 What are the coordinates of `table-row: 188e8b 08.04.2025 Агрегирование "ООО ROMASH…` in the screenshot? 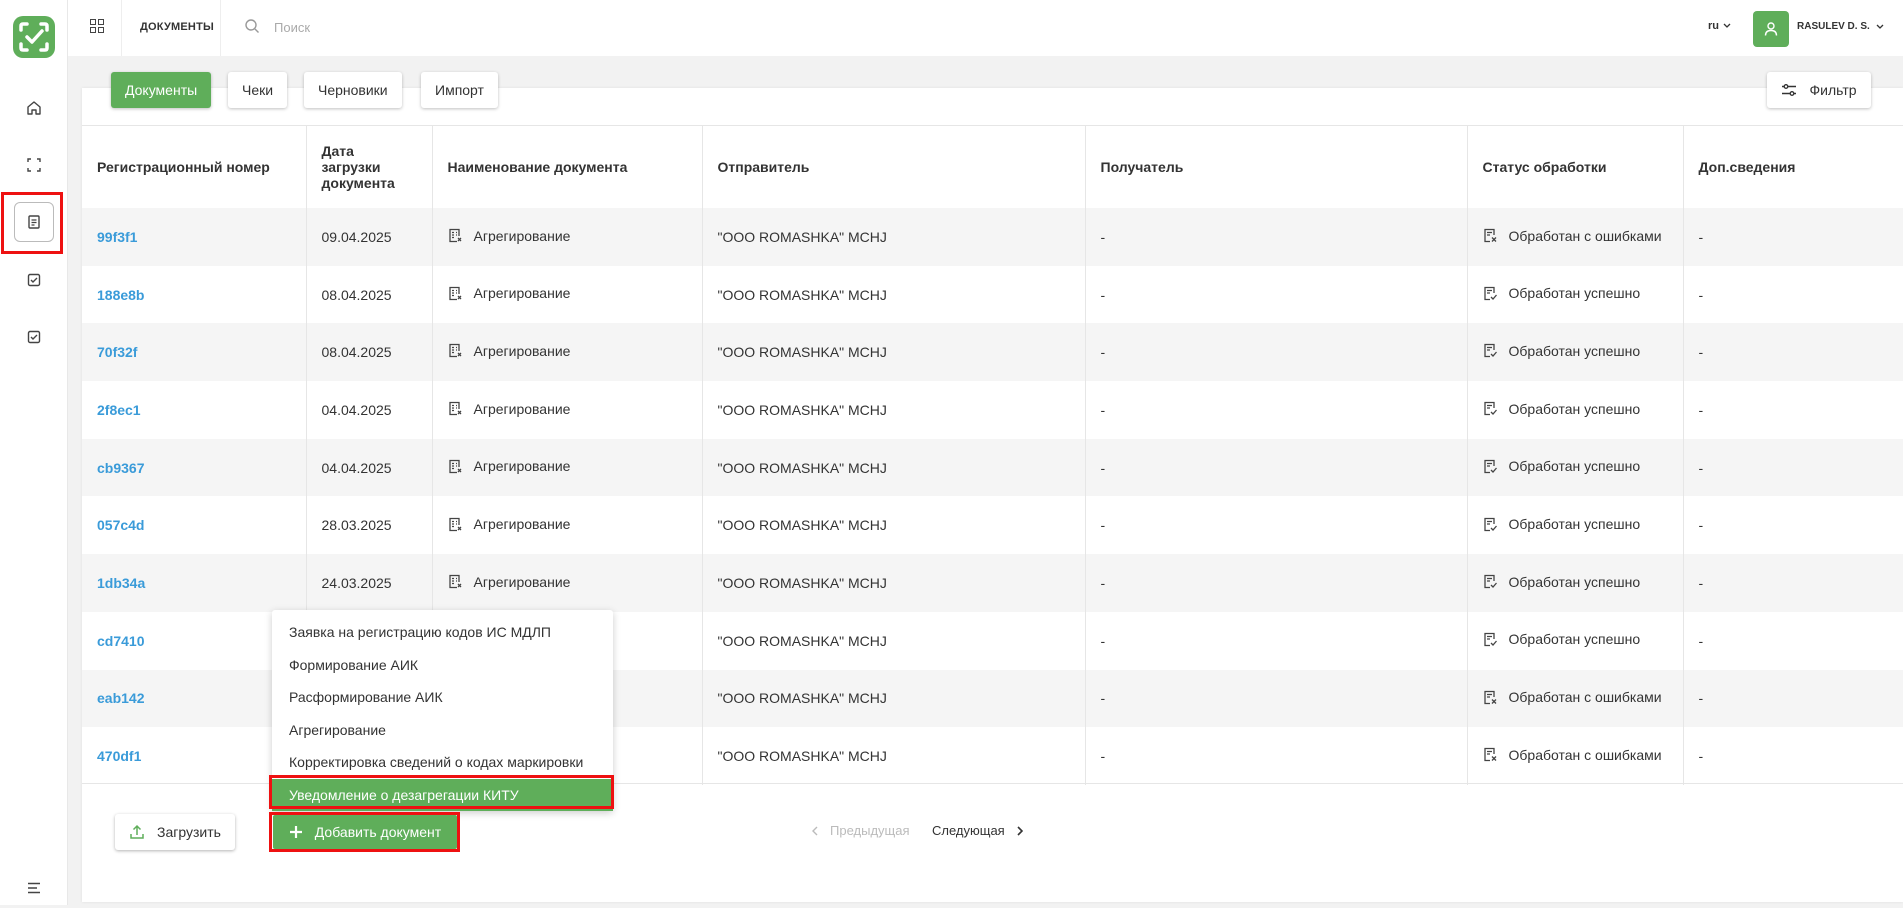 It's located at (992, 294).